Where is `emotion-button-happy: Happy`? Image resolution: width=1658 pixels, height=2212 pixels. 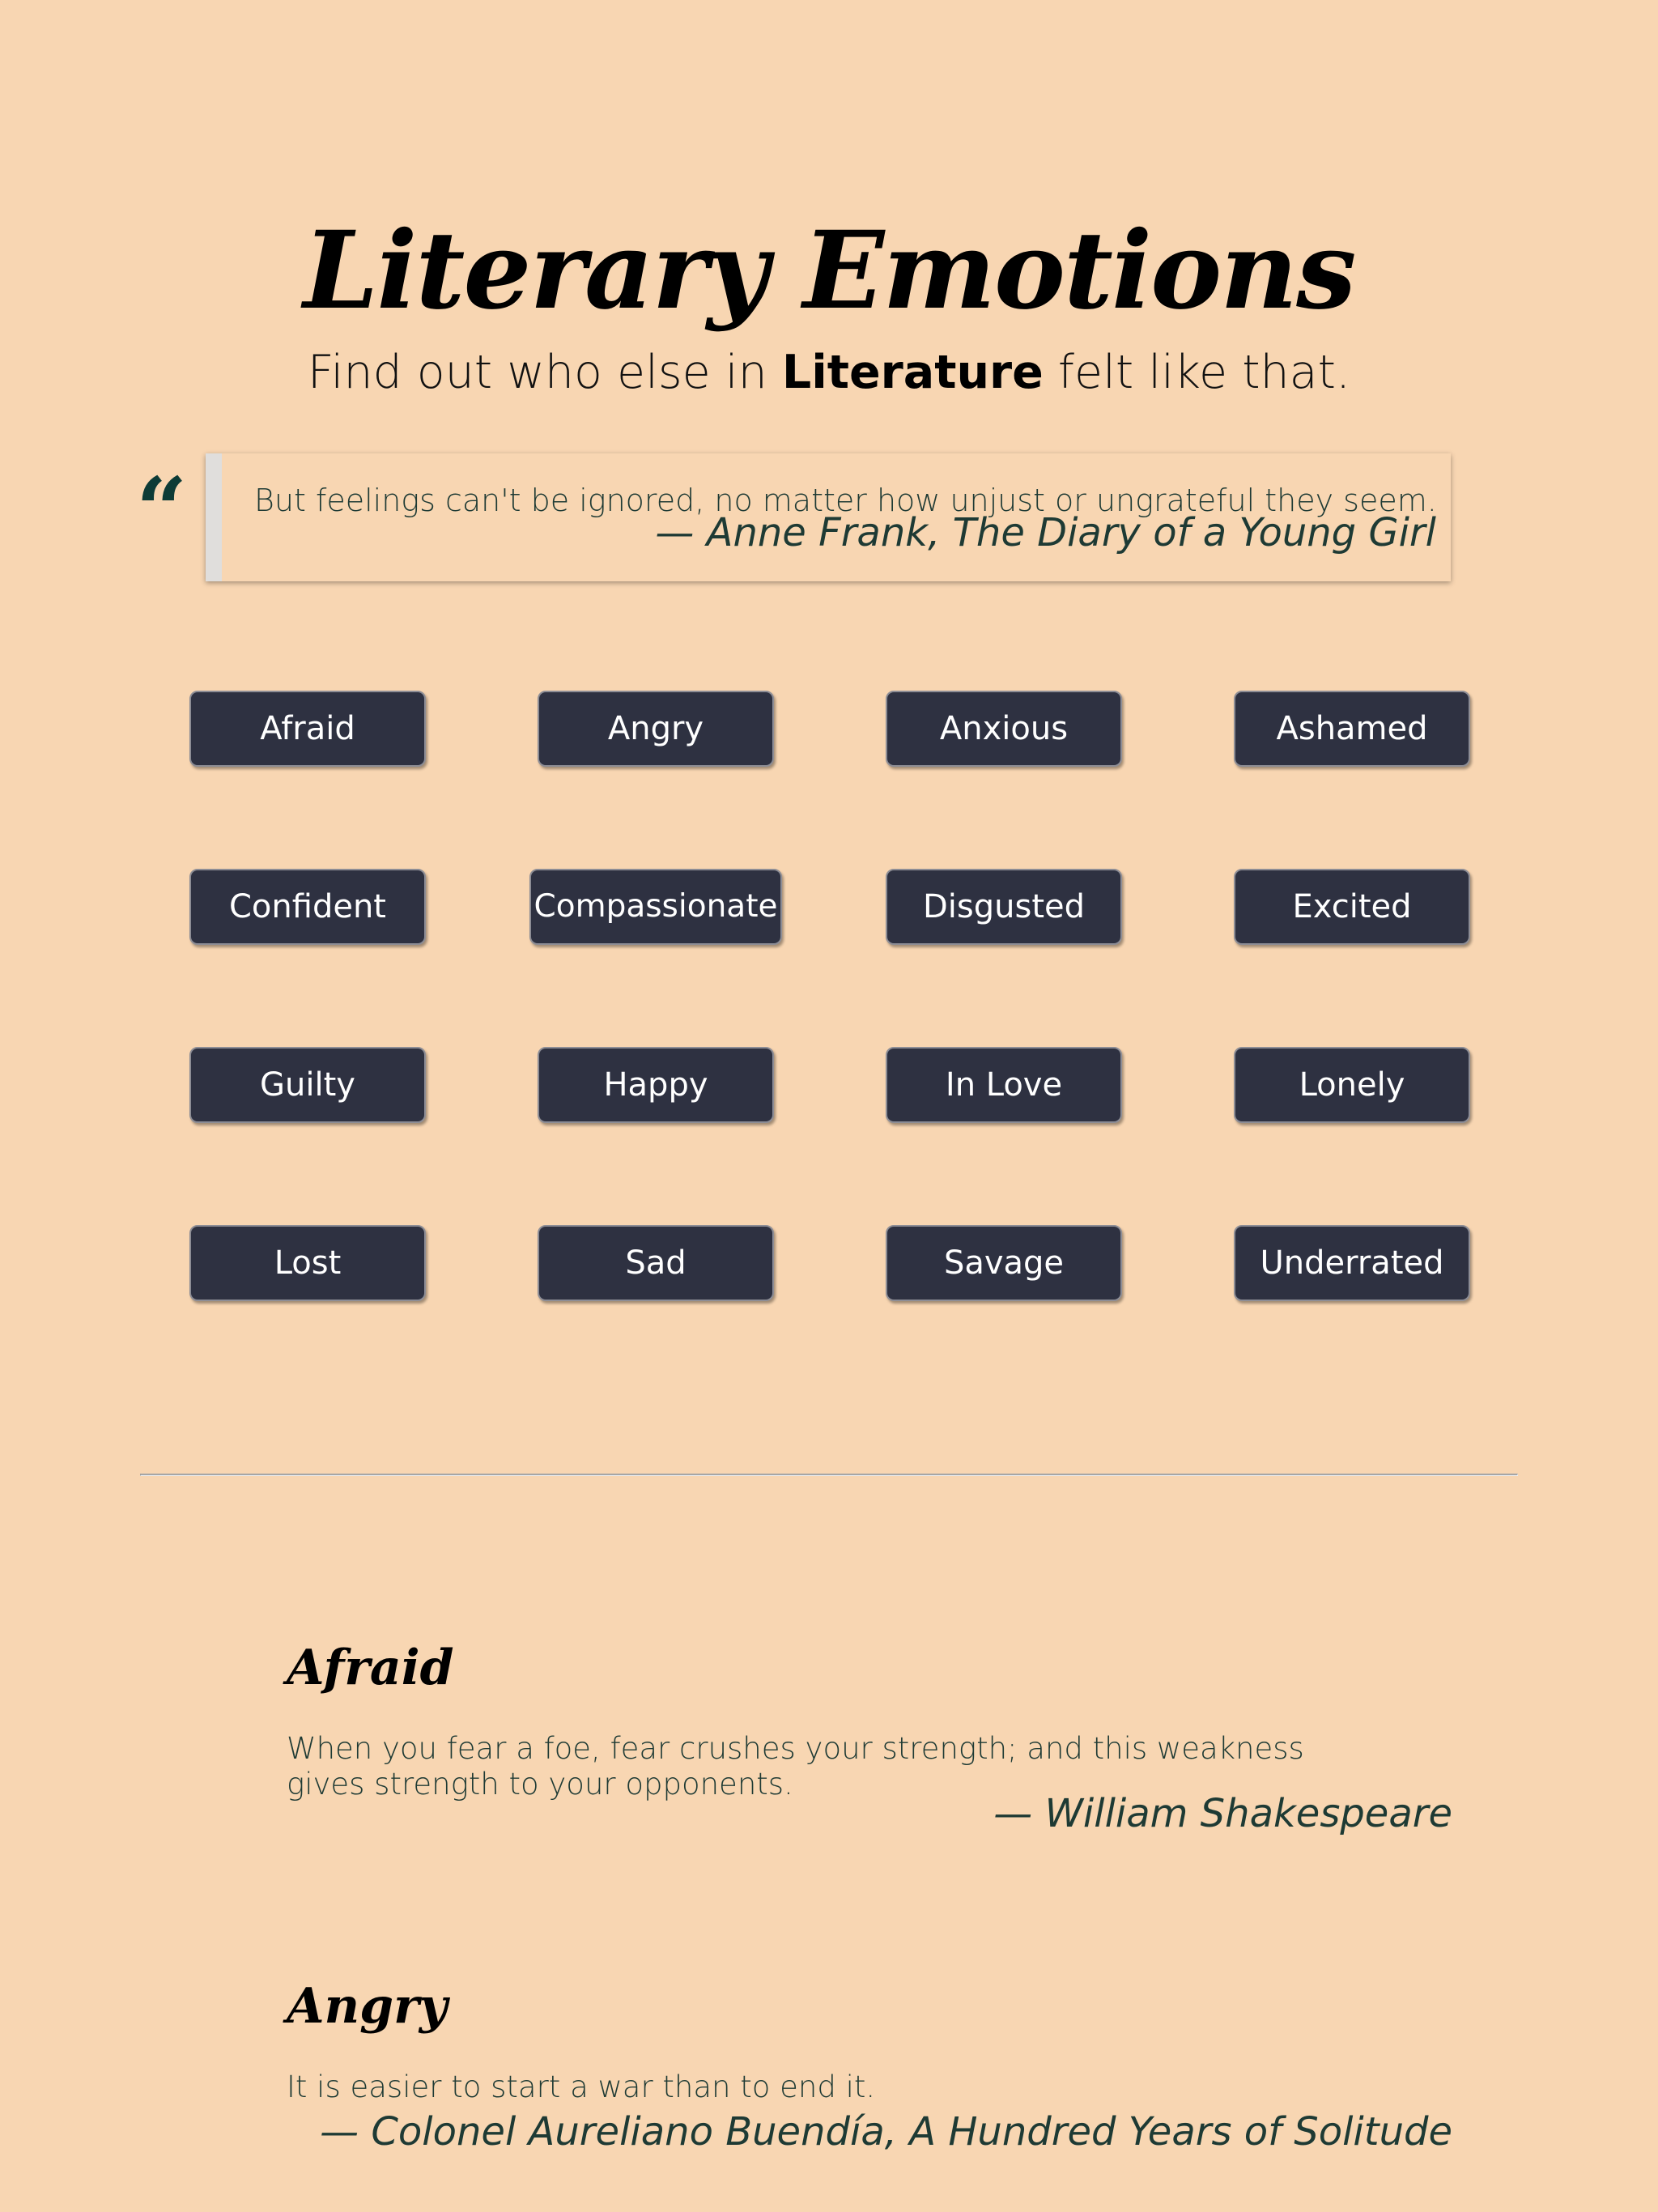
emotion-button-happy: Happy is located at coordinates (656, 1085).